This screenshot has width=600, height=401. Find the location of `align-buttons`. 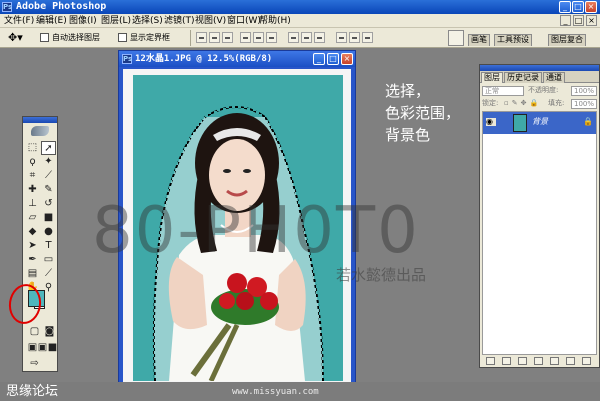

align-buttons is located at coordinates (314, 38).